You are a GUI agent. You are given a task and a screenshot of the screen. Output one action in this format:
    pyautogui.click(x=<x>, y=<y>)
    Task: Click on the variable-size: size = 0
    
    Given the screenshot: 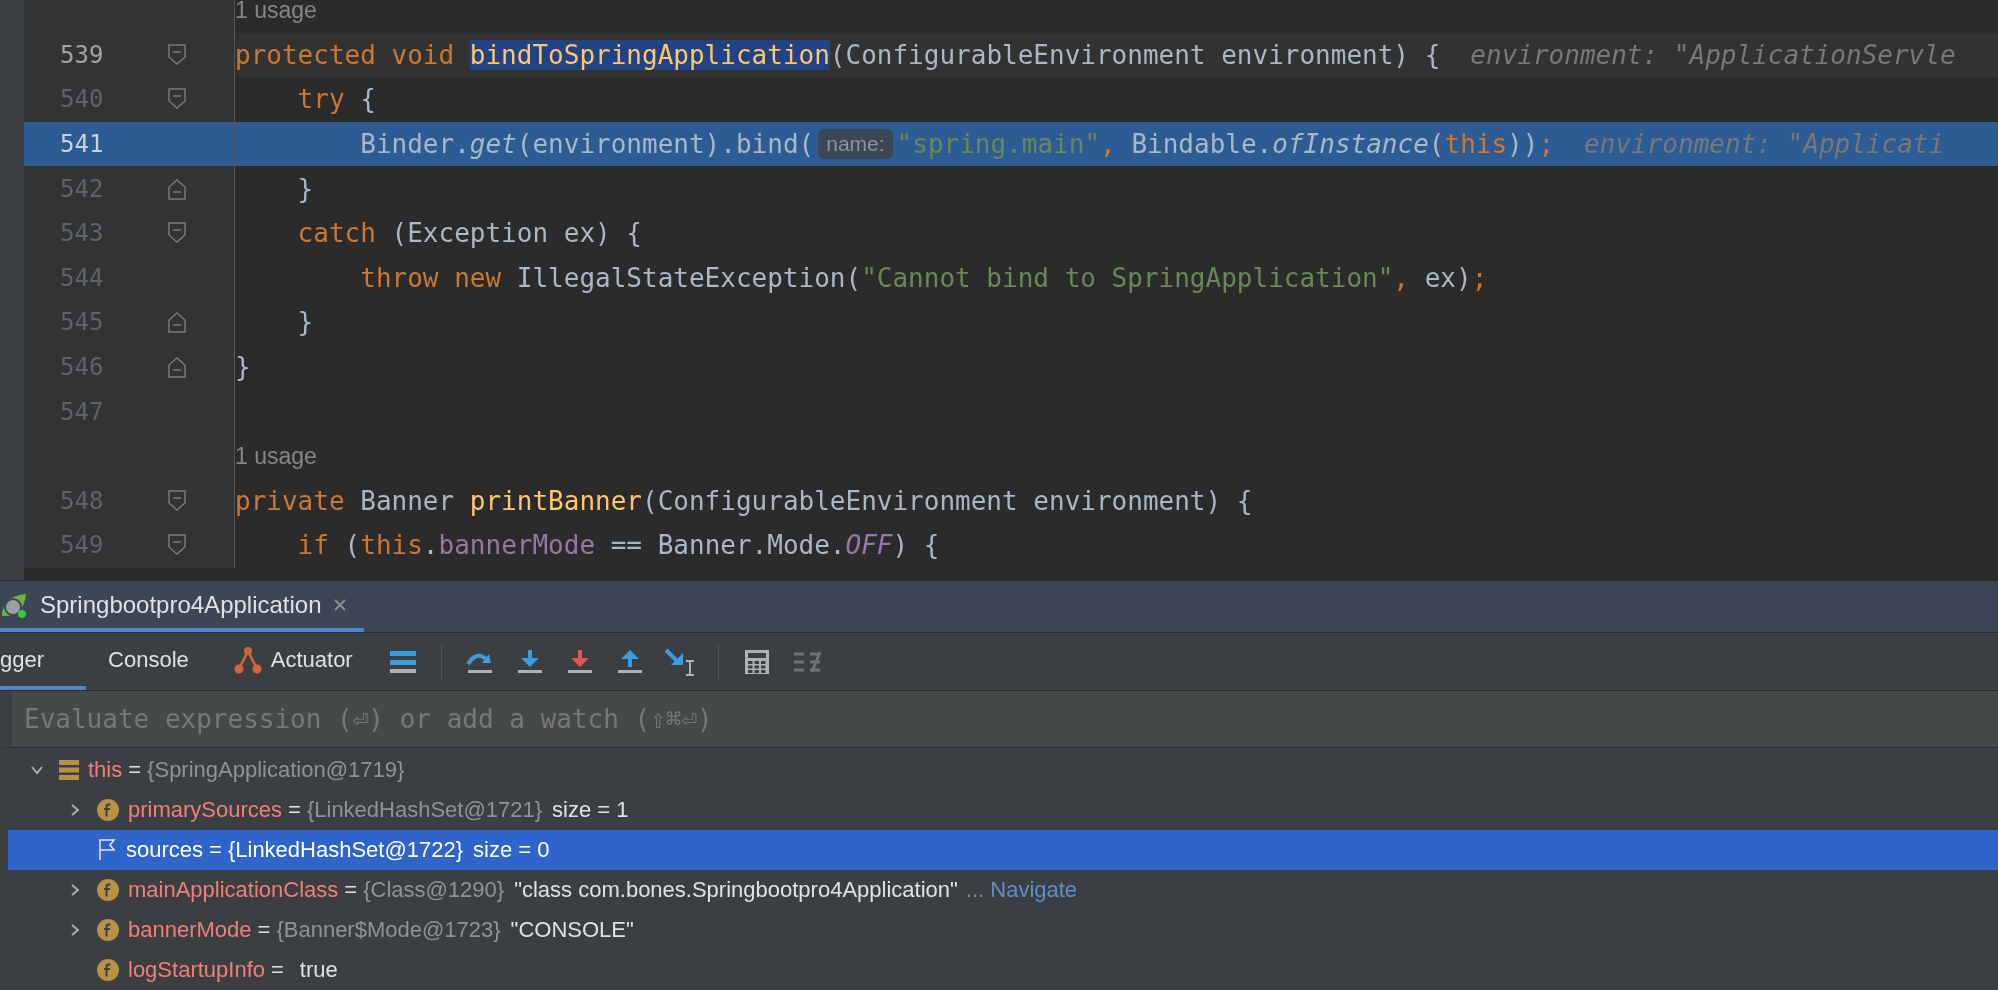 What is the action you would take?
    pyautogui.click(x=511, y=850)
    